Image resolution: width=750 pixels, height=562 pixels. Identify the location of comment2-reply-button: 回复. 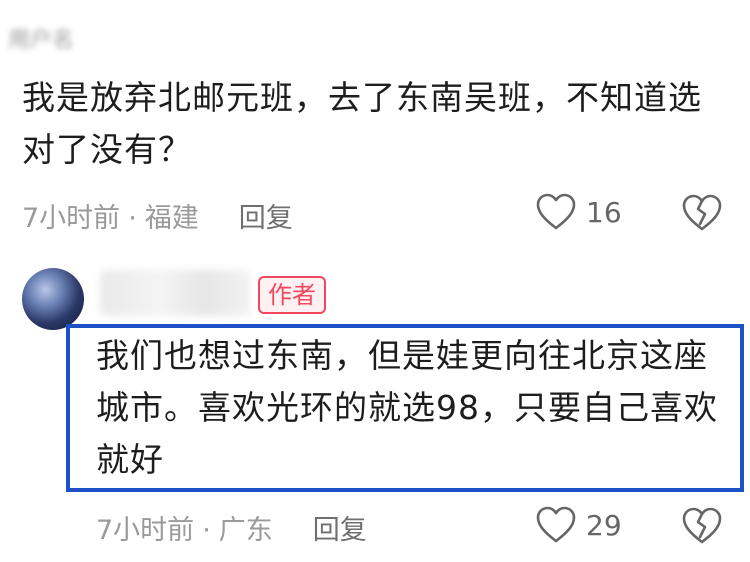
(340, 530).